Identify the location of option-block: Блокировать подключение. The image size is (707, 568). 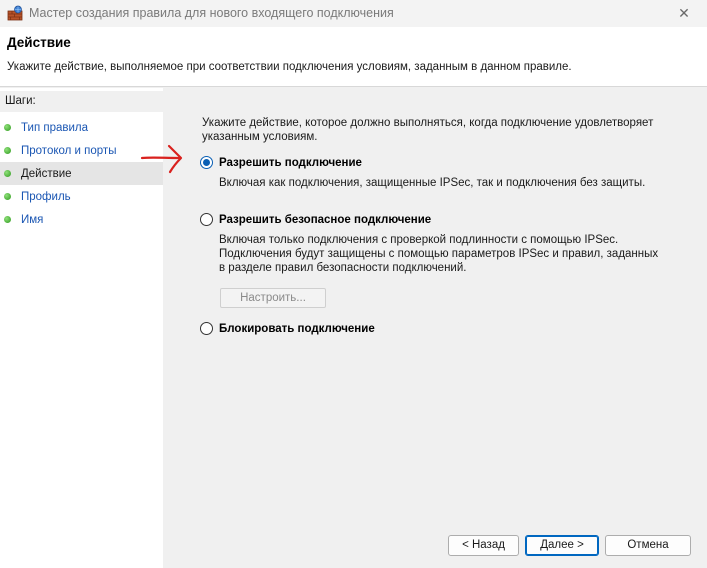
(287, 328).